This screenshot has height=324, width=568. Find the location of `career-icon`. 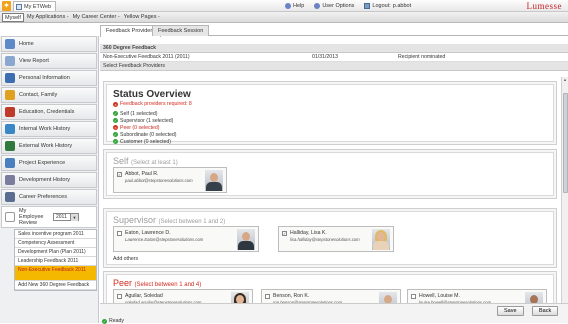

career-icon is located at coordinates (10, 197).